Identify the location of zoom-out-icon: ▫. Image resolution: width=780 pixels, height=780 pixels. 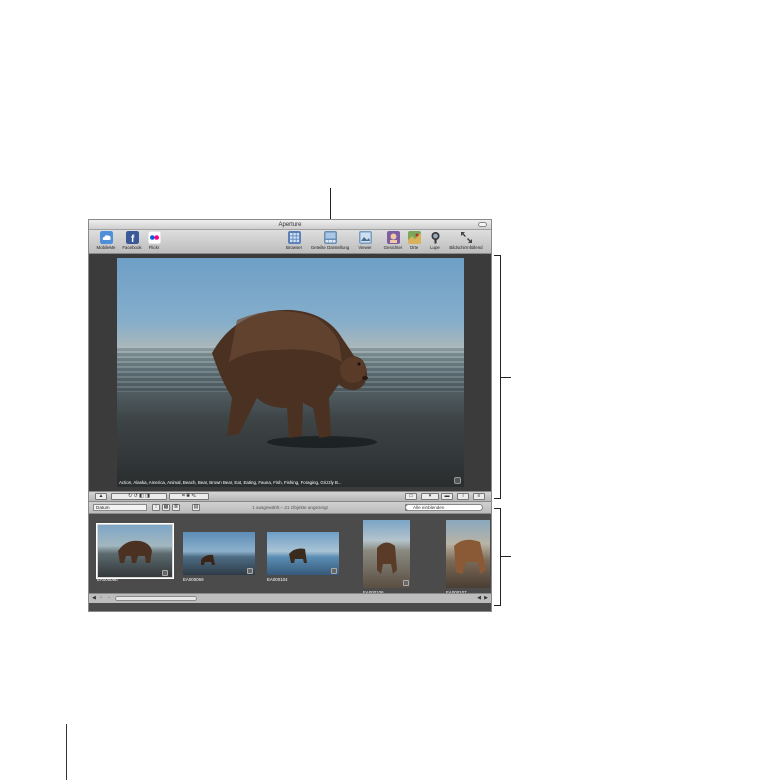
(101, 598).